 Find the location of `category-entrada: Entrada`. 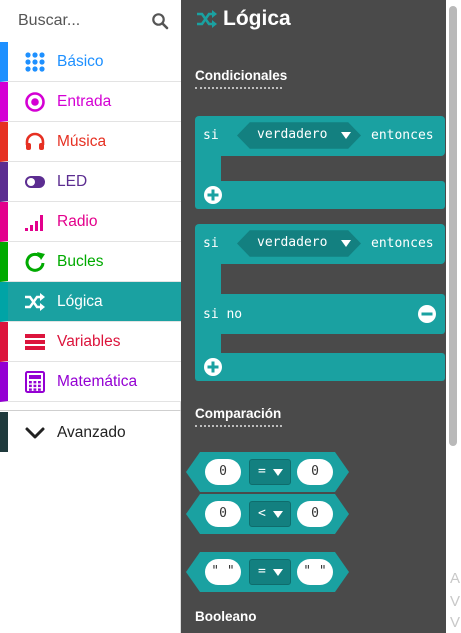

category-entrada: Entrada is located at coordinates (90, 102).